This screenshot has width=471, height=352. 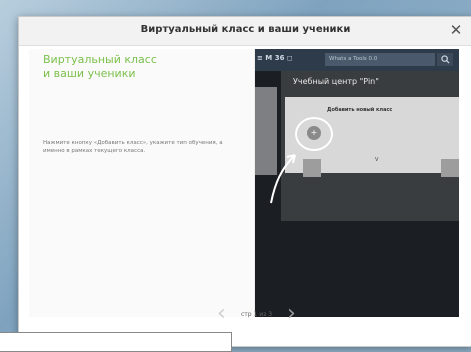 What do you see at coordinates (221, 314) in the screenshot?
I see `prev-arrow-icon: ‹` at bounding box center [221, 314].